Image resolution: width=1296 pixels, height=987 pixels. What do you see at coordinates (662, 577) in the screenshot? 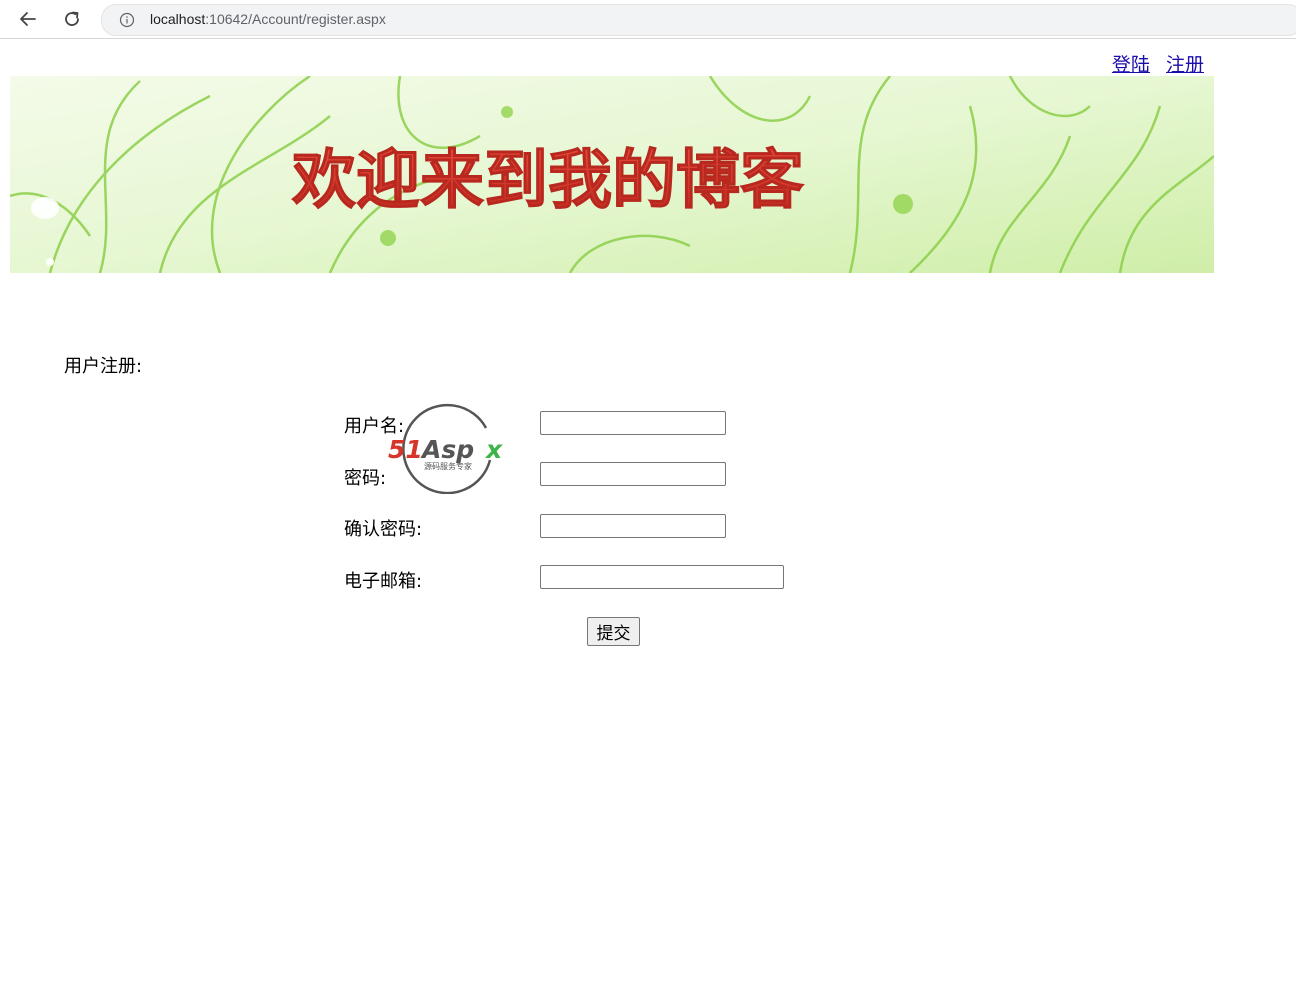
I see `email-input` at bounding box center [662, 577].